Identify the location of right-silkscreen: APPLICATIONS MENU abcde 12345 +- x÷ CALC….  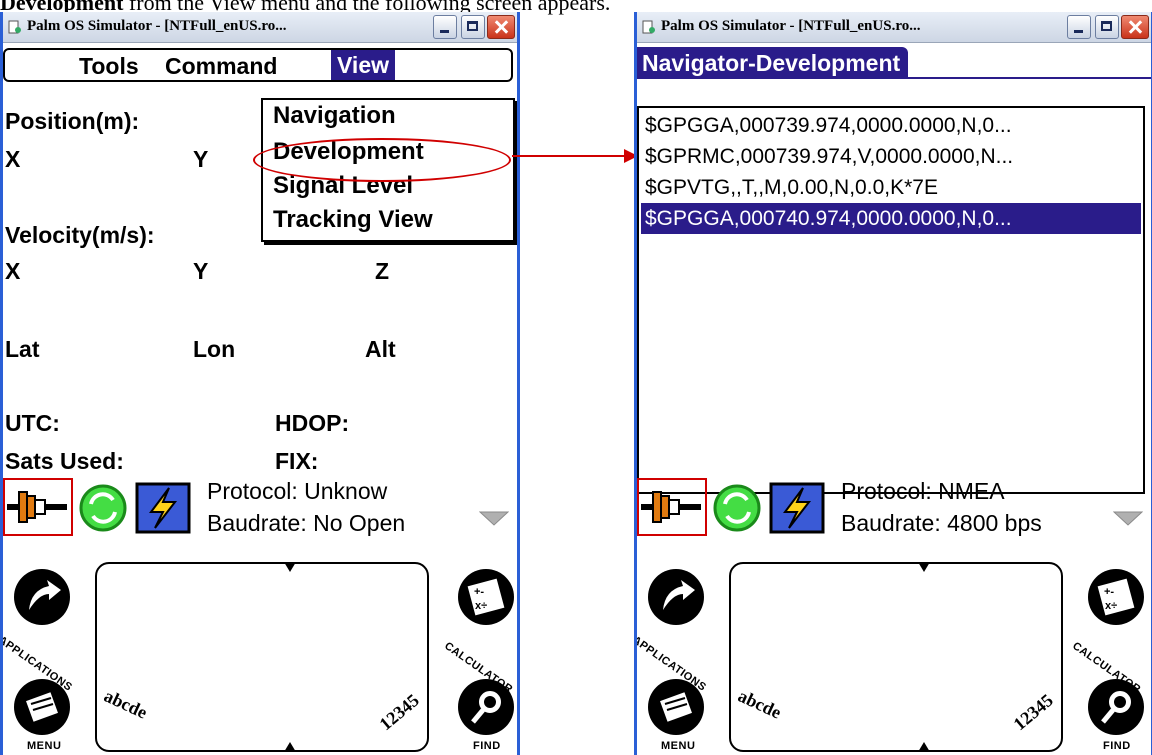
(894, 654).